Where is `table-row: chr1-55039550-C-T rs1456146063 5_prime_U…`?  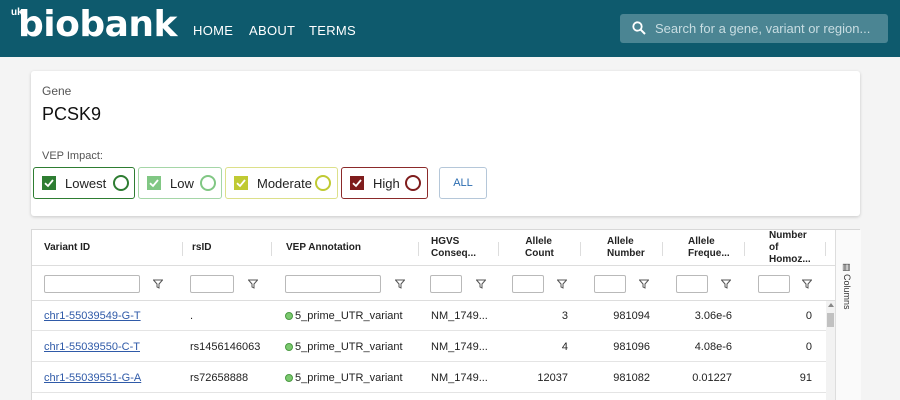
table-row: chr1-55039550-C-T rs1456146063 5_prime_U… is located at coordinates (429, 347).